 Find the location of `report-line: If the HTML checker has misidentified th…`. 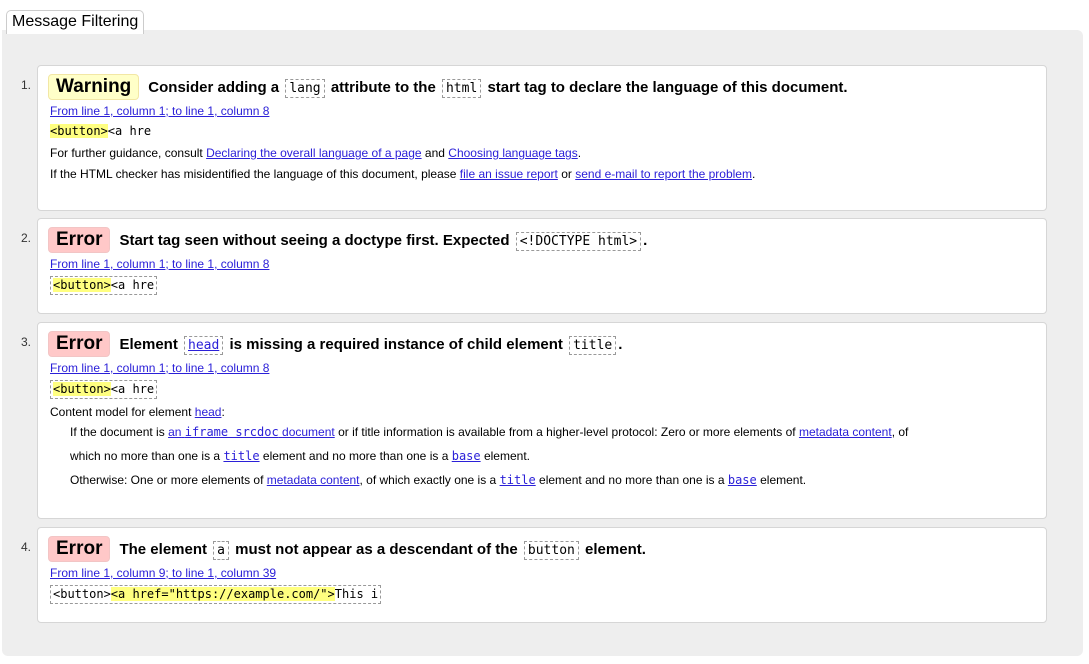

report-line: If the HTML checker has misidentified th… is located at coordinates (403, 174).